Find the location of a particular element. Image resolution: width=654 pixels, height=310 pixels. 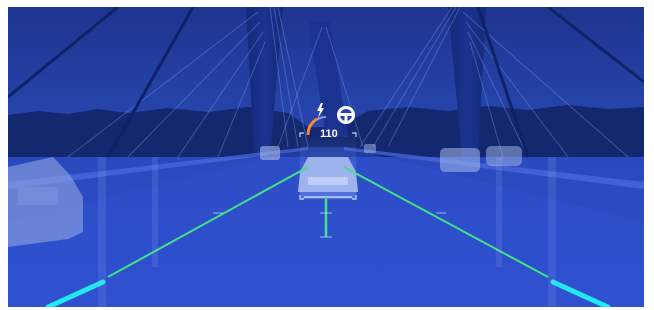

vehicle-right-near is located at coordinates (460, 160).